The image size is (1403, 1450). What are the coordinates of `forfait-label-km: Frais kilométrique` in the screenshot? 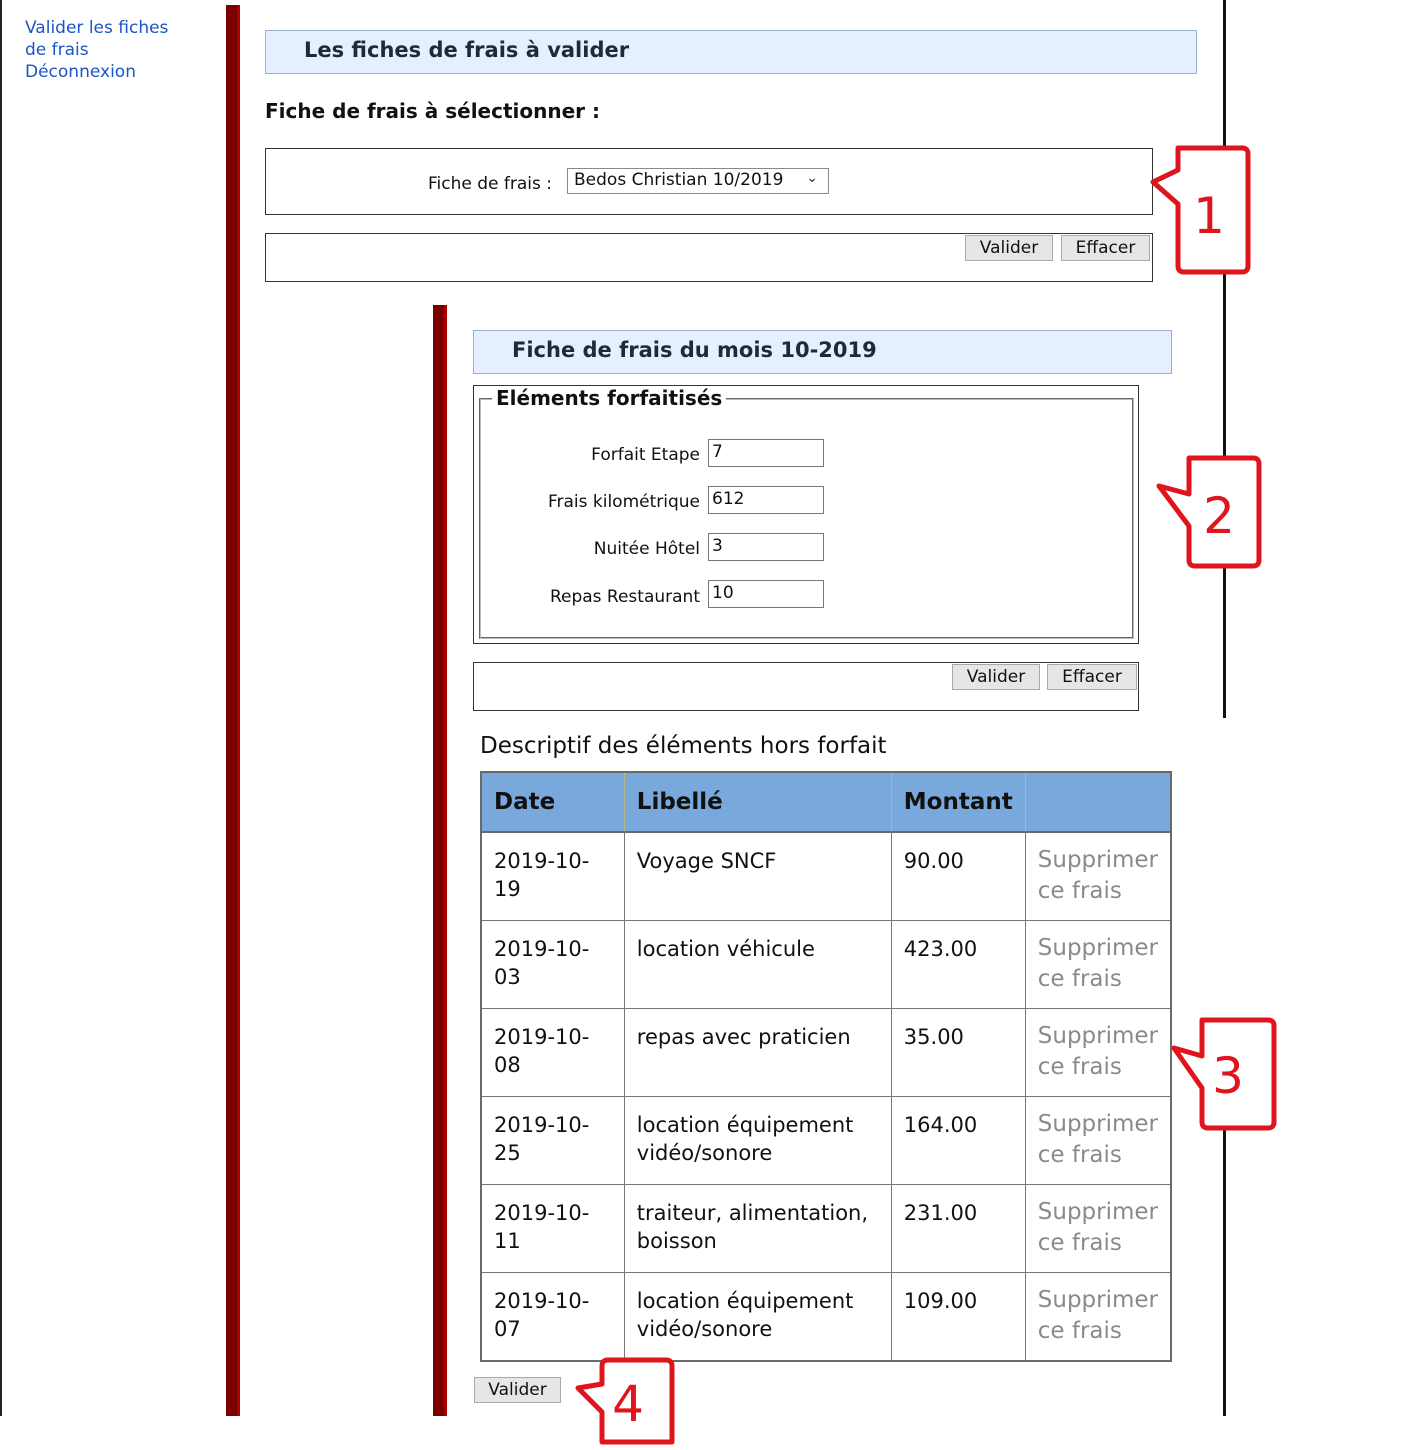 It's located at (623, 502).